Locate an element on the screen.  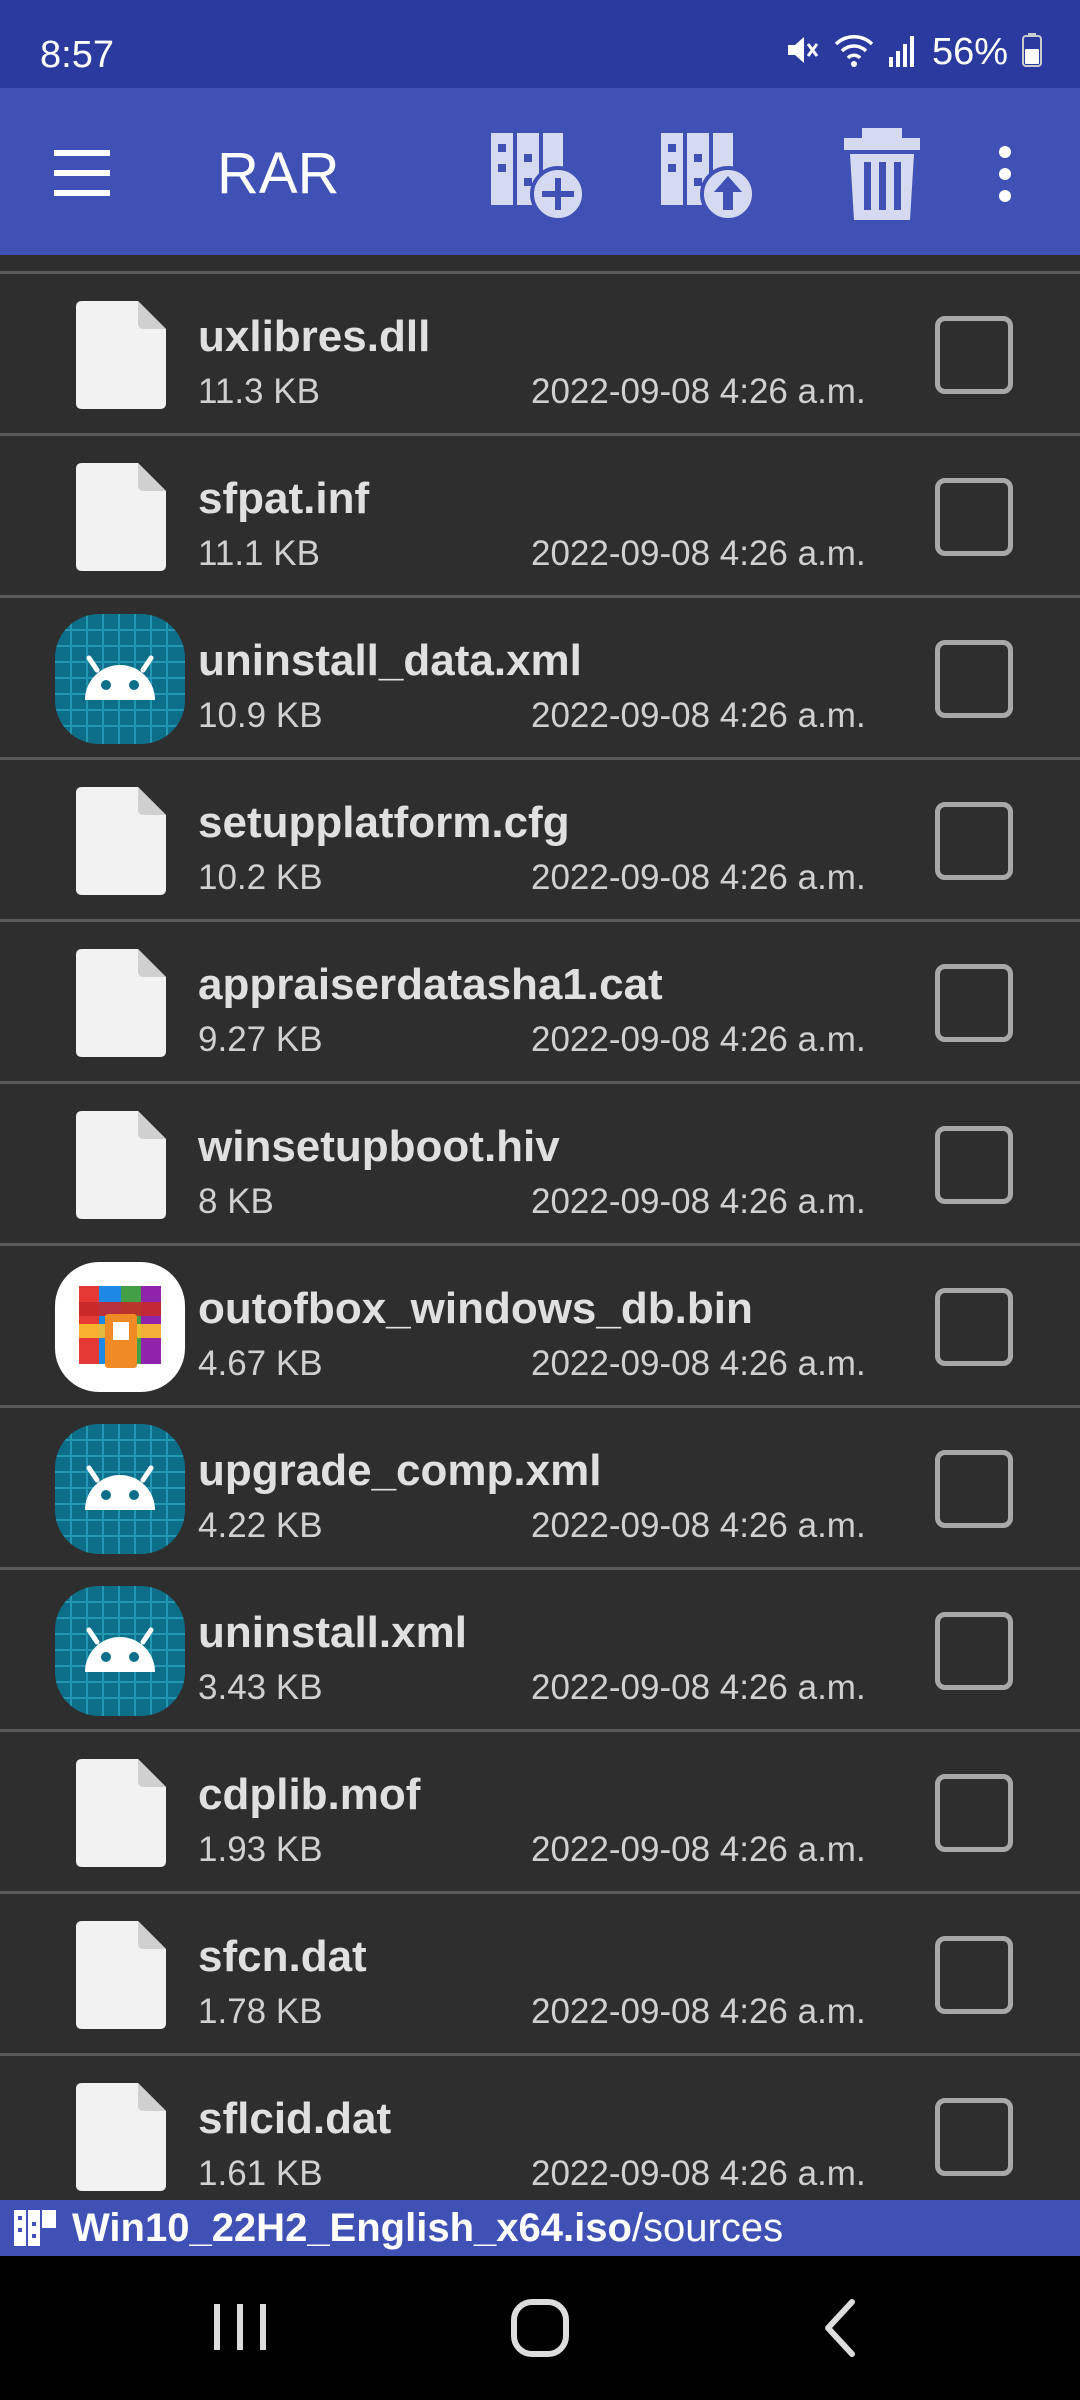
file-name: outofbox_windows_db.bin is located at coordinates (475, 1308).